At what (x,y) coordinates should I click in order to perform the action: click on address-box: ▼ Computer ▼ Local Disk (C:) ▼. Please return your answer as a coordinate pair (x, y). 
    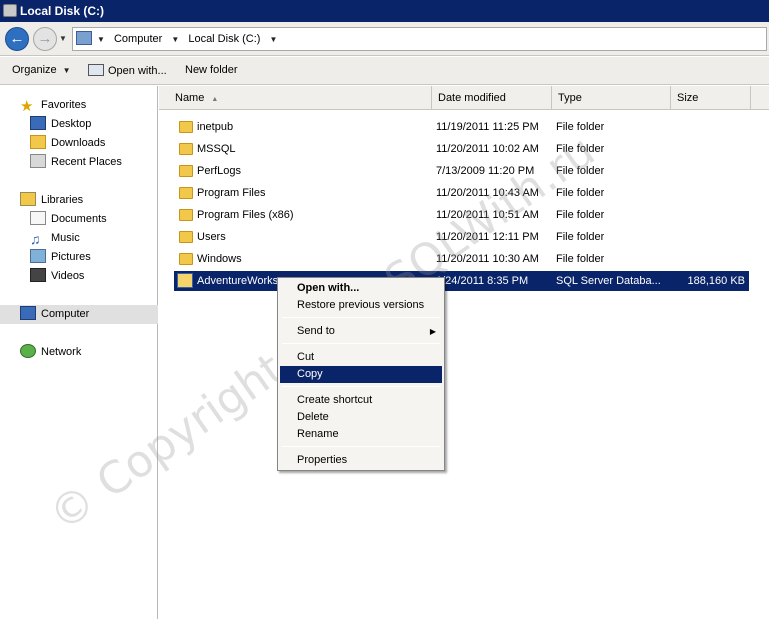
    Looking at the image, I should click on (419, 39).